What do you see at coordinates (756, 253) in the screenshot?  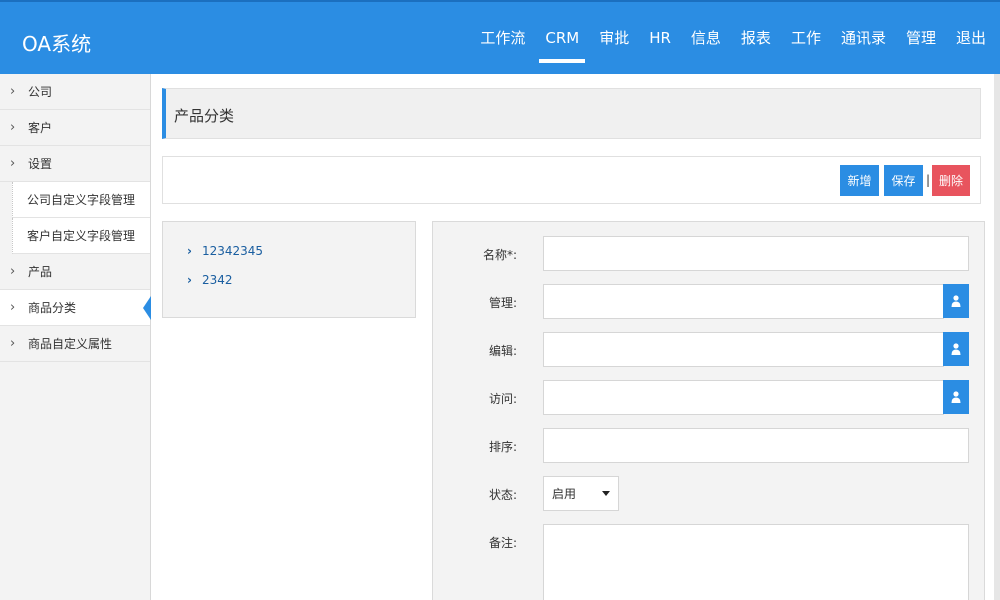 I see `name-field` at bounding box center [756, 253].